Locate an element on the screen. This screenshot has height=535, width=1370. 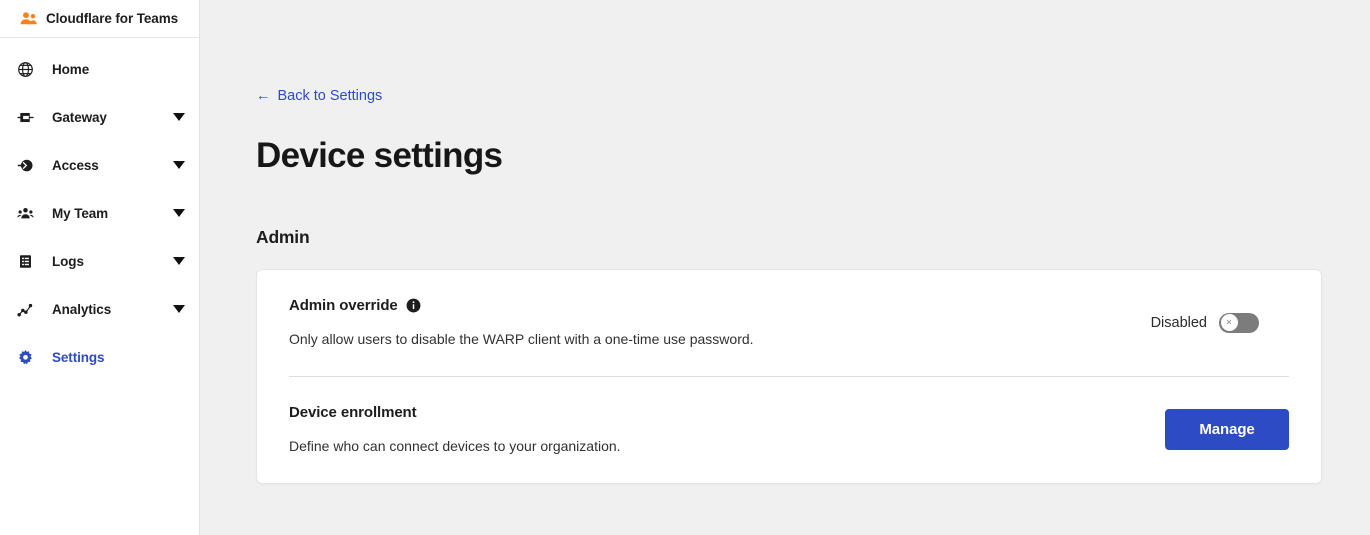
row-heading-wrap: Admin override is located at coordinates (708, 305).